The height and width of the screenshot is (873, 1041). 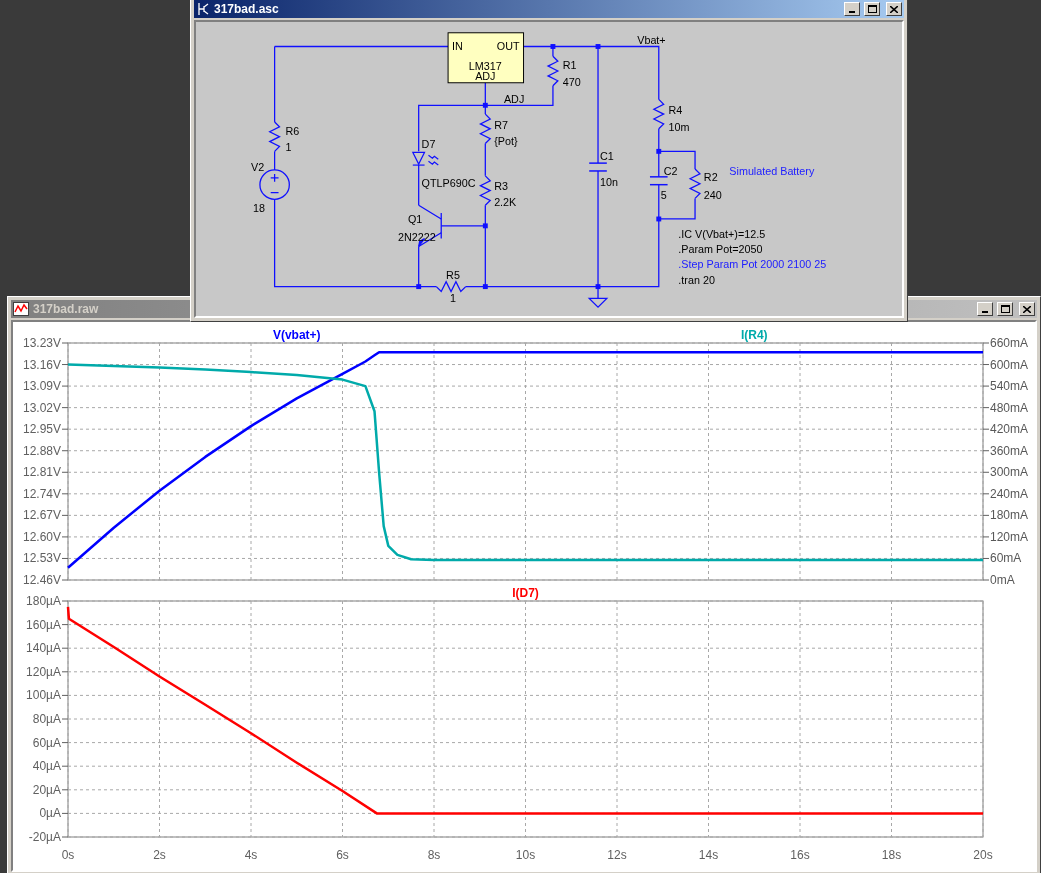 I want to click on component-name: Q1, so click(x=415, y=218).